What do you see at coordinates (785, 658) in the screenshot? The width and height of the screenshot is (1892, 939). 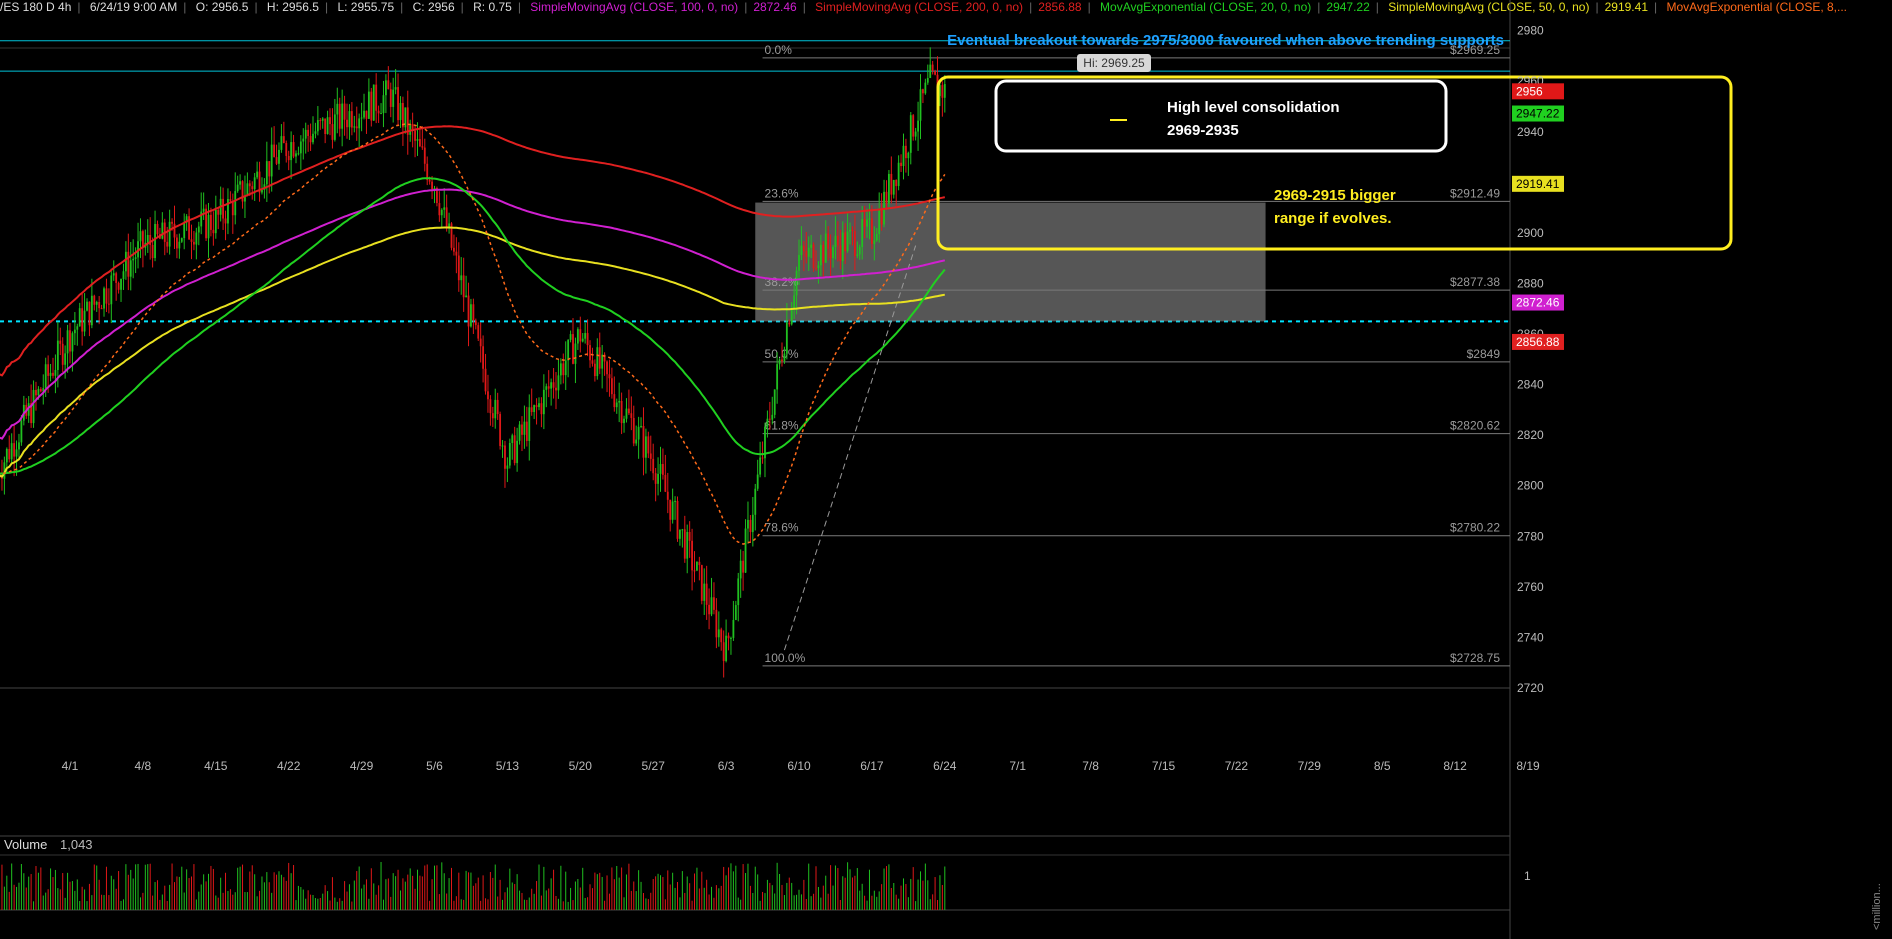 I see `fib-percent-label: 100.0%` at bounding box center [785, 658].